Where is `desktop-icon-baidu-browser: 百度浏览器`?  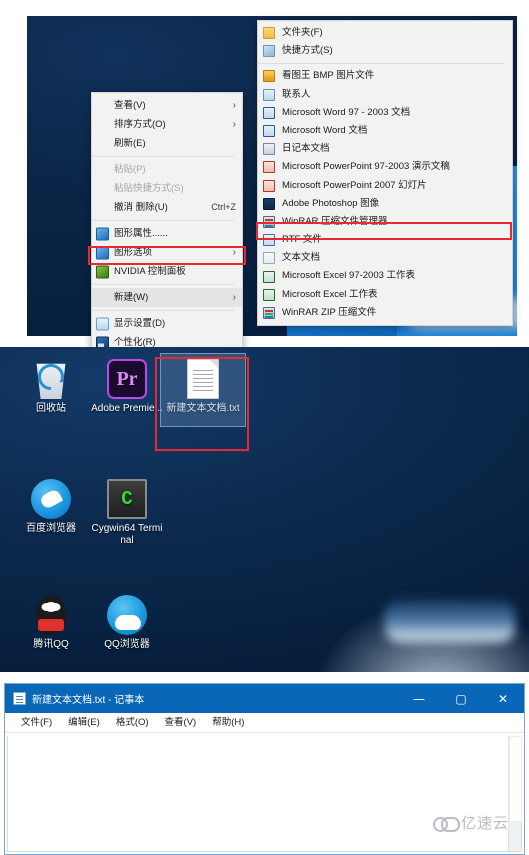 desktop-icon-baidu-browser: 百度浏览器 is located at coordinates (51, 507).